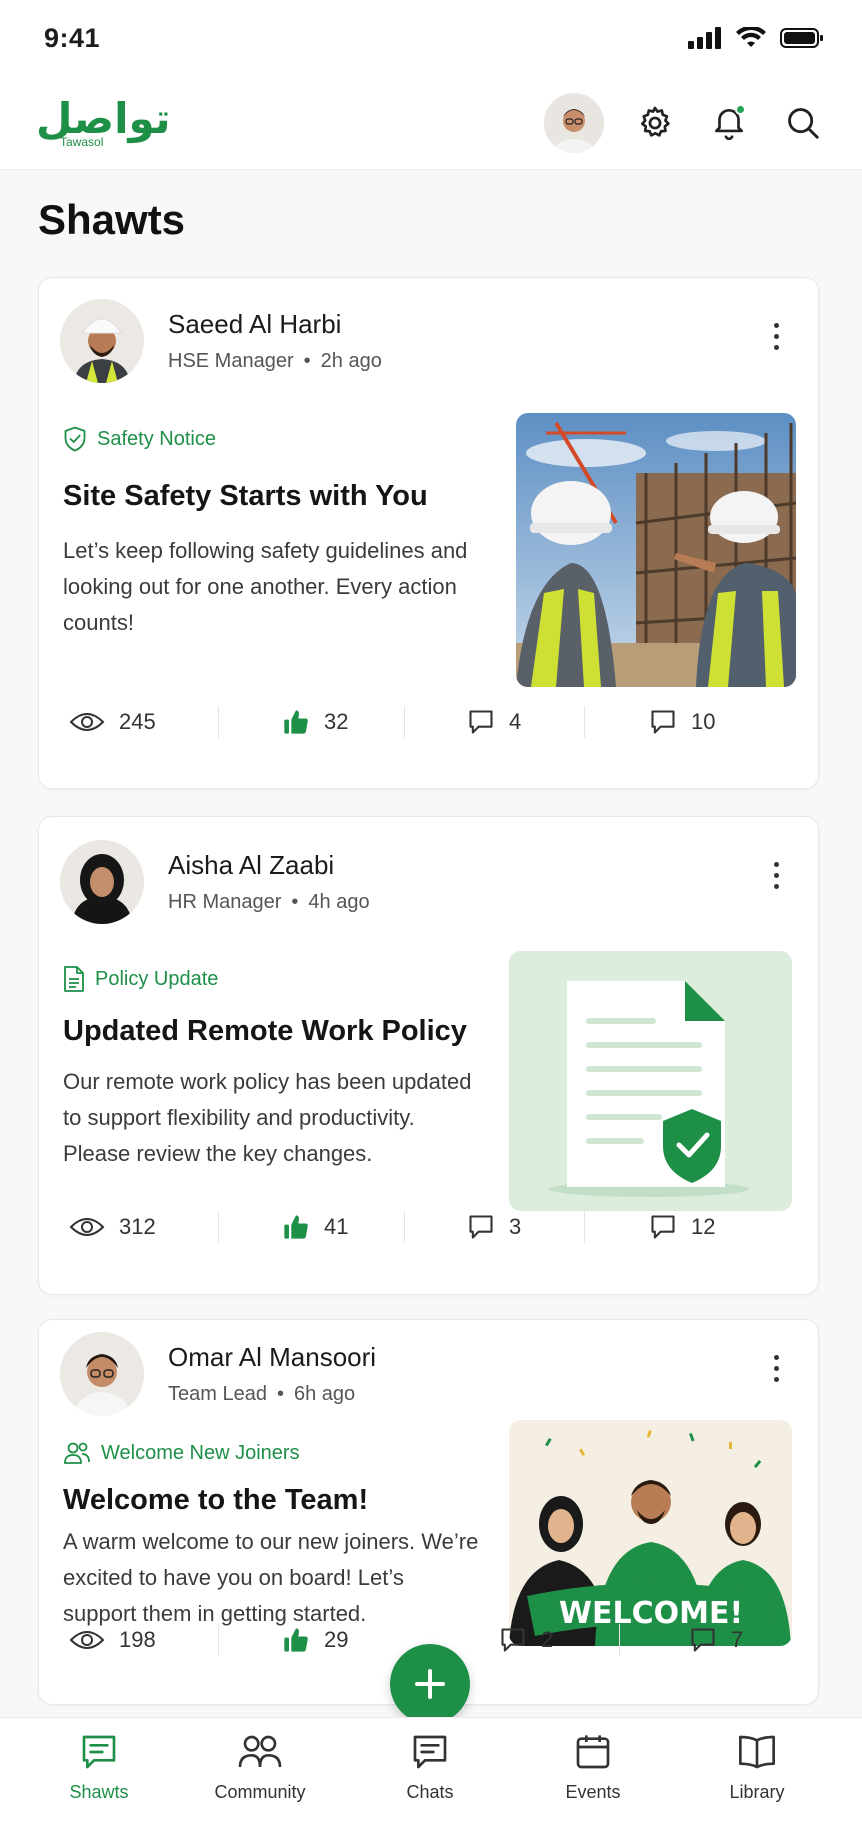  I want to click on views-stat: 198, so click(112, 1640).